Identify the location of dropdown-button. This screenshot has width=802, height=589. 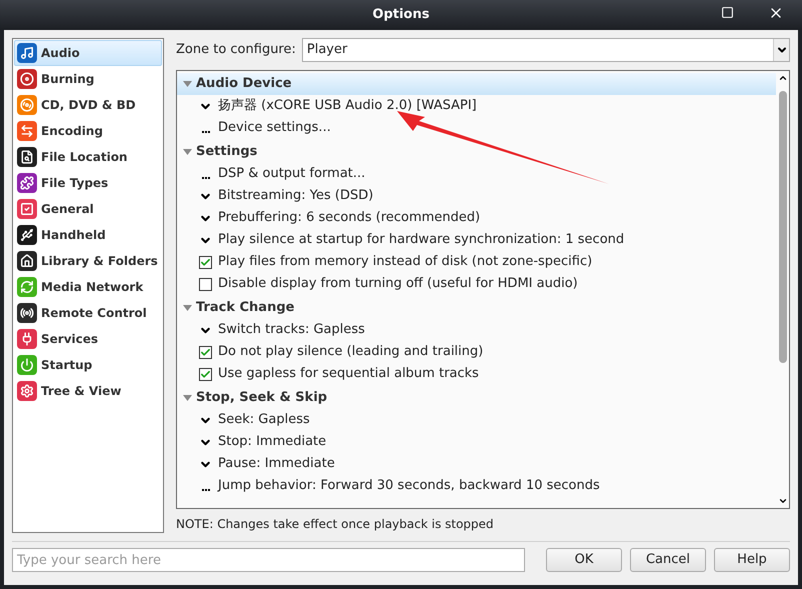
(781, 50).